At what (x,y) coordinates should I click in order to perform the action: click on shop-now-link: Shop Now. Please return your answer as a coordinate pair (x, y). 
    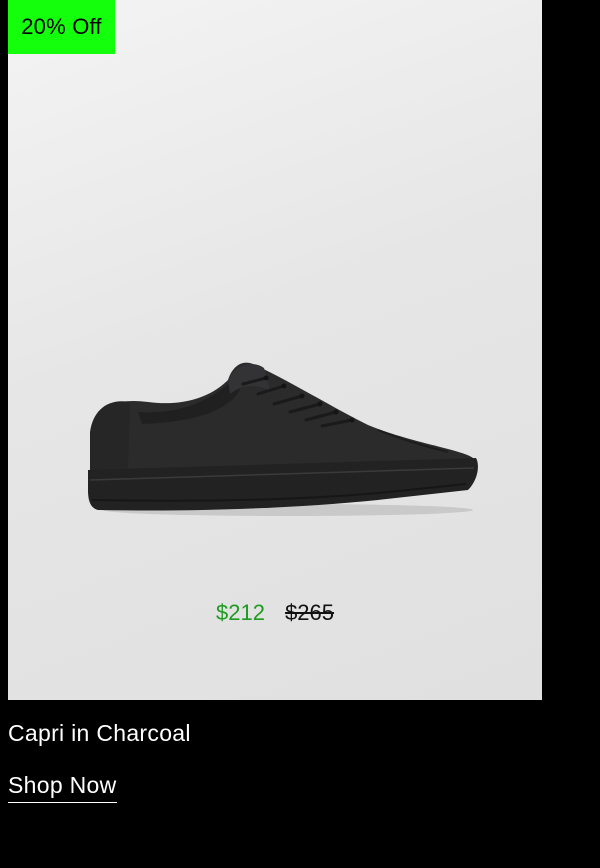
    Looking at the image, I should click on (62, 787).